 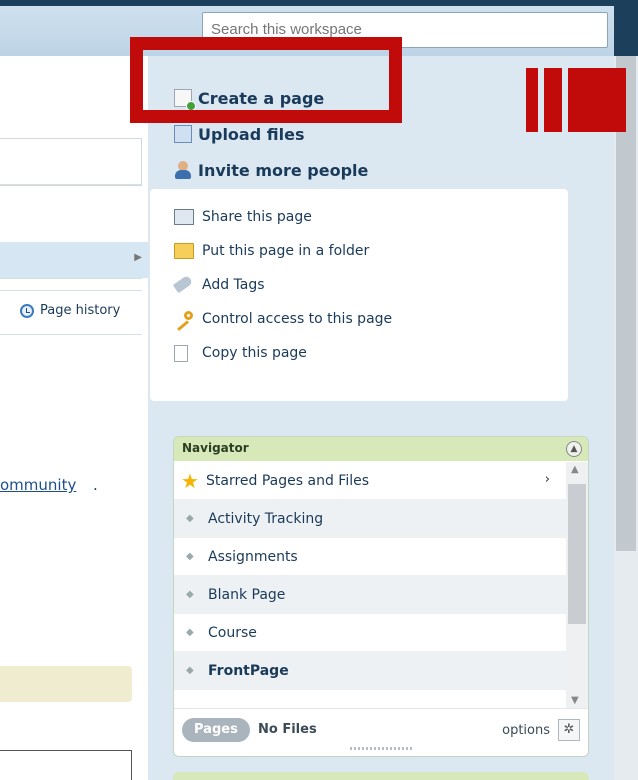 I want to click on starred-pages-item: ★ Starred Pages and Files ›, so click(x=370, y=481).